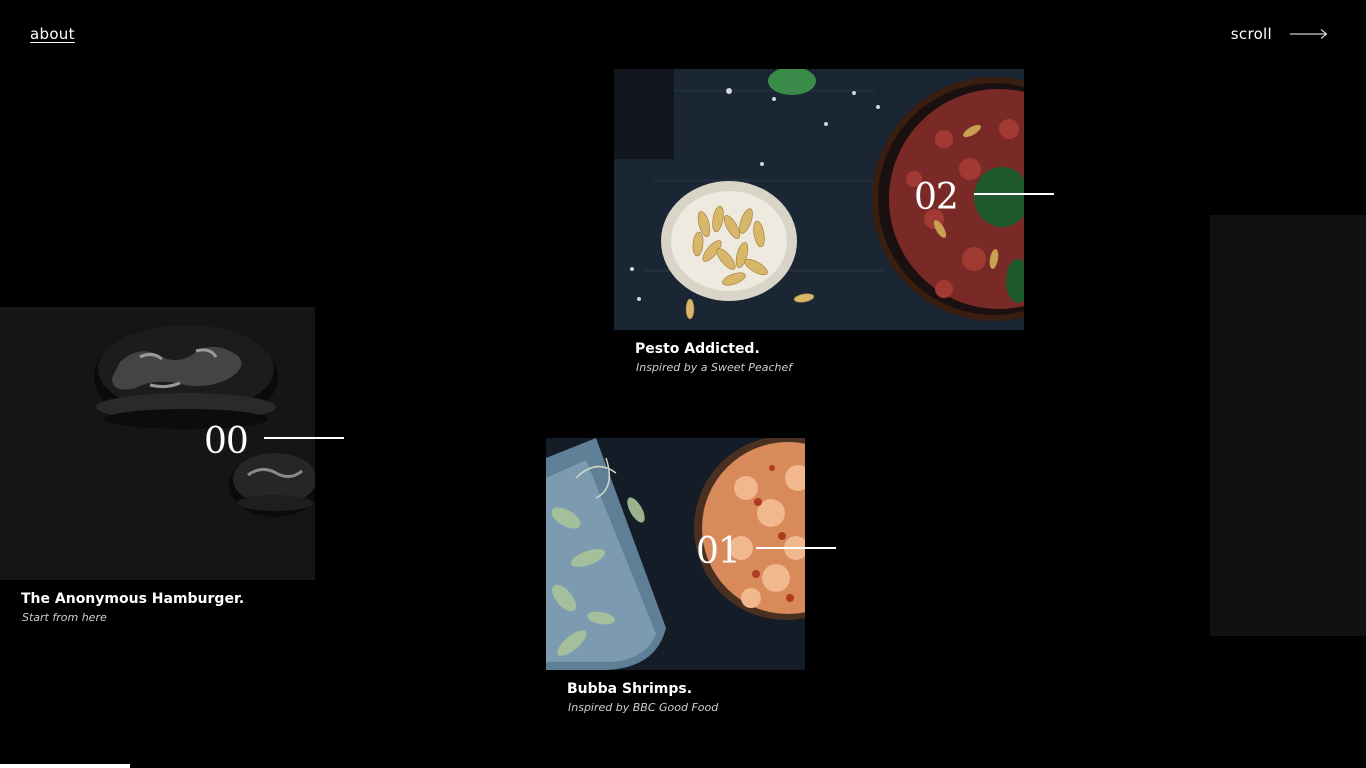 The width and height of the screenshot is (1366, 768). Describe the element at coordinates (697, 349) in the screenshot. I see `card-title: Pesto Addicted.` at that location.